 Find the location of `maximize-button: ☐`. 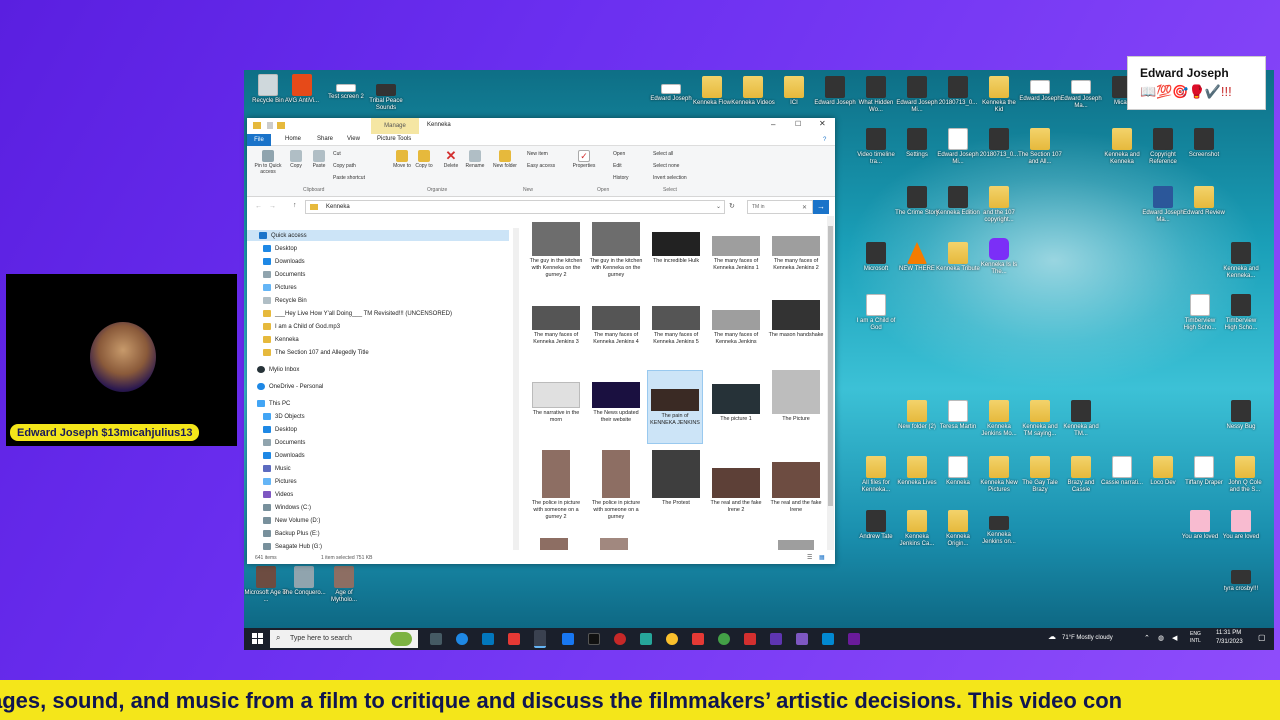

maximize-button: ☐ is located at coordinates (798, 124).